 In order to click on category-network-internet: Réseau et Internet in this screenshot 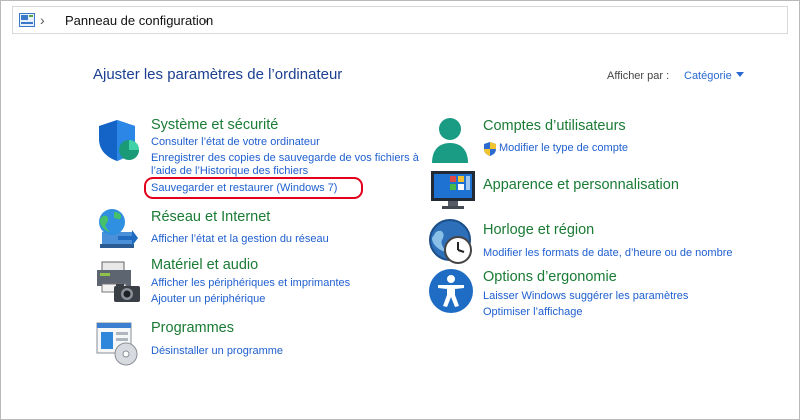, I will do `click(210, 217)`.